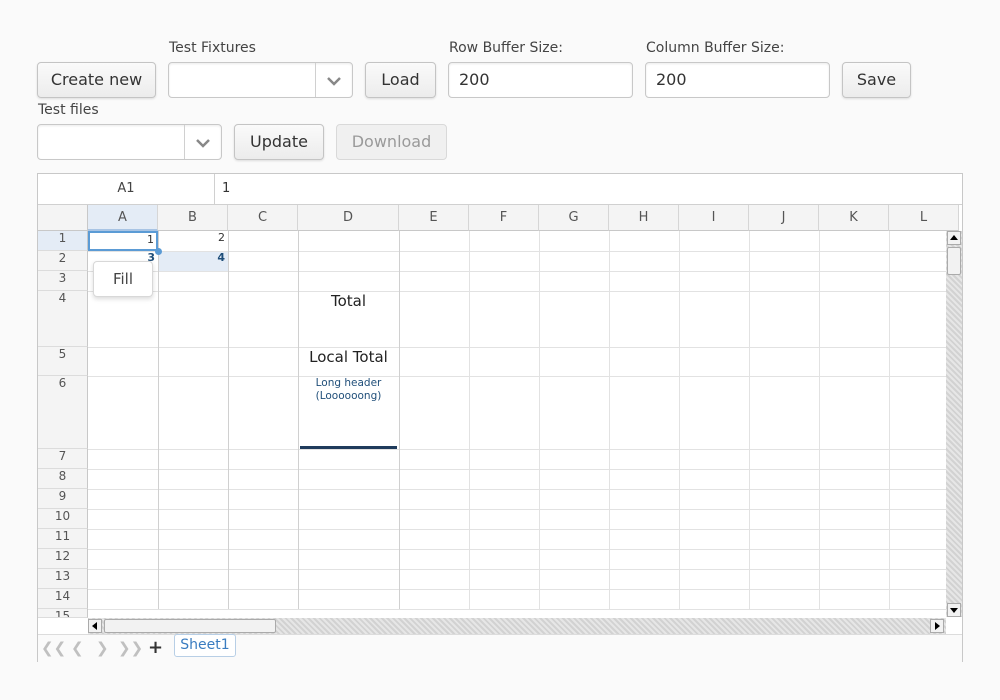  I want to click on test-files-label: Test files, so click(68, 110).